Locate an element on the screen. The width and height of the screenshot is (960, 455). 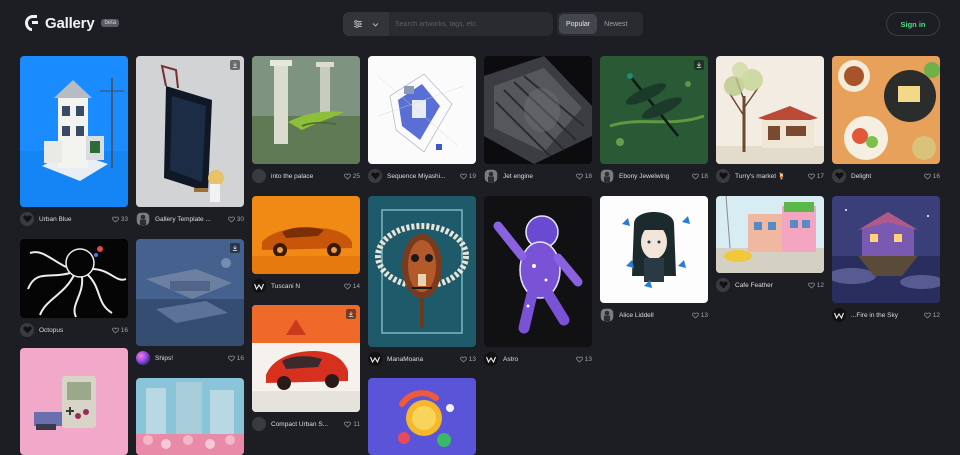
artwork-card: Jet engine 18 is located at coordinates (538, 120).